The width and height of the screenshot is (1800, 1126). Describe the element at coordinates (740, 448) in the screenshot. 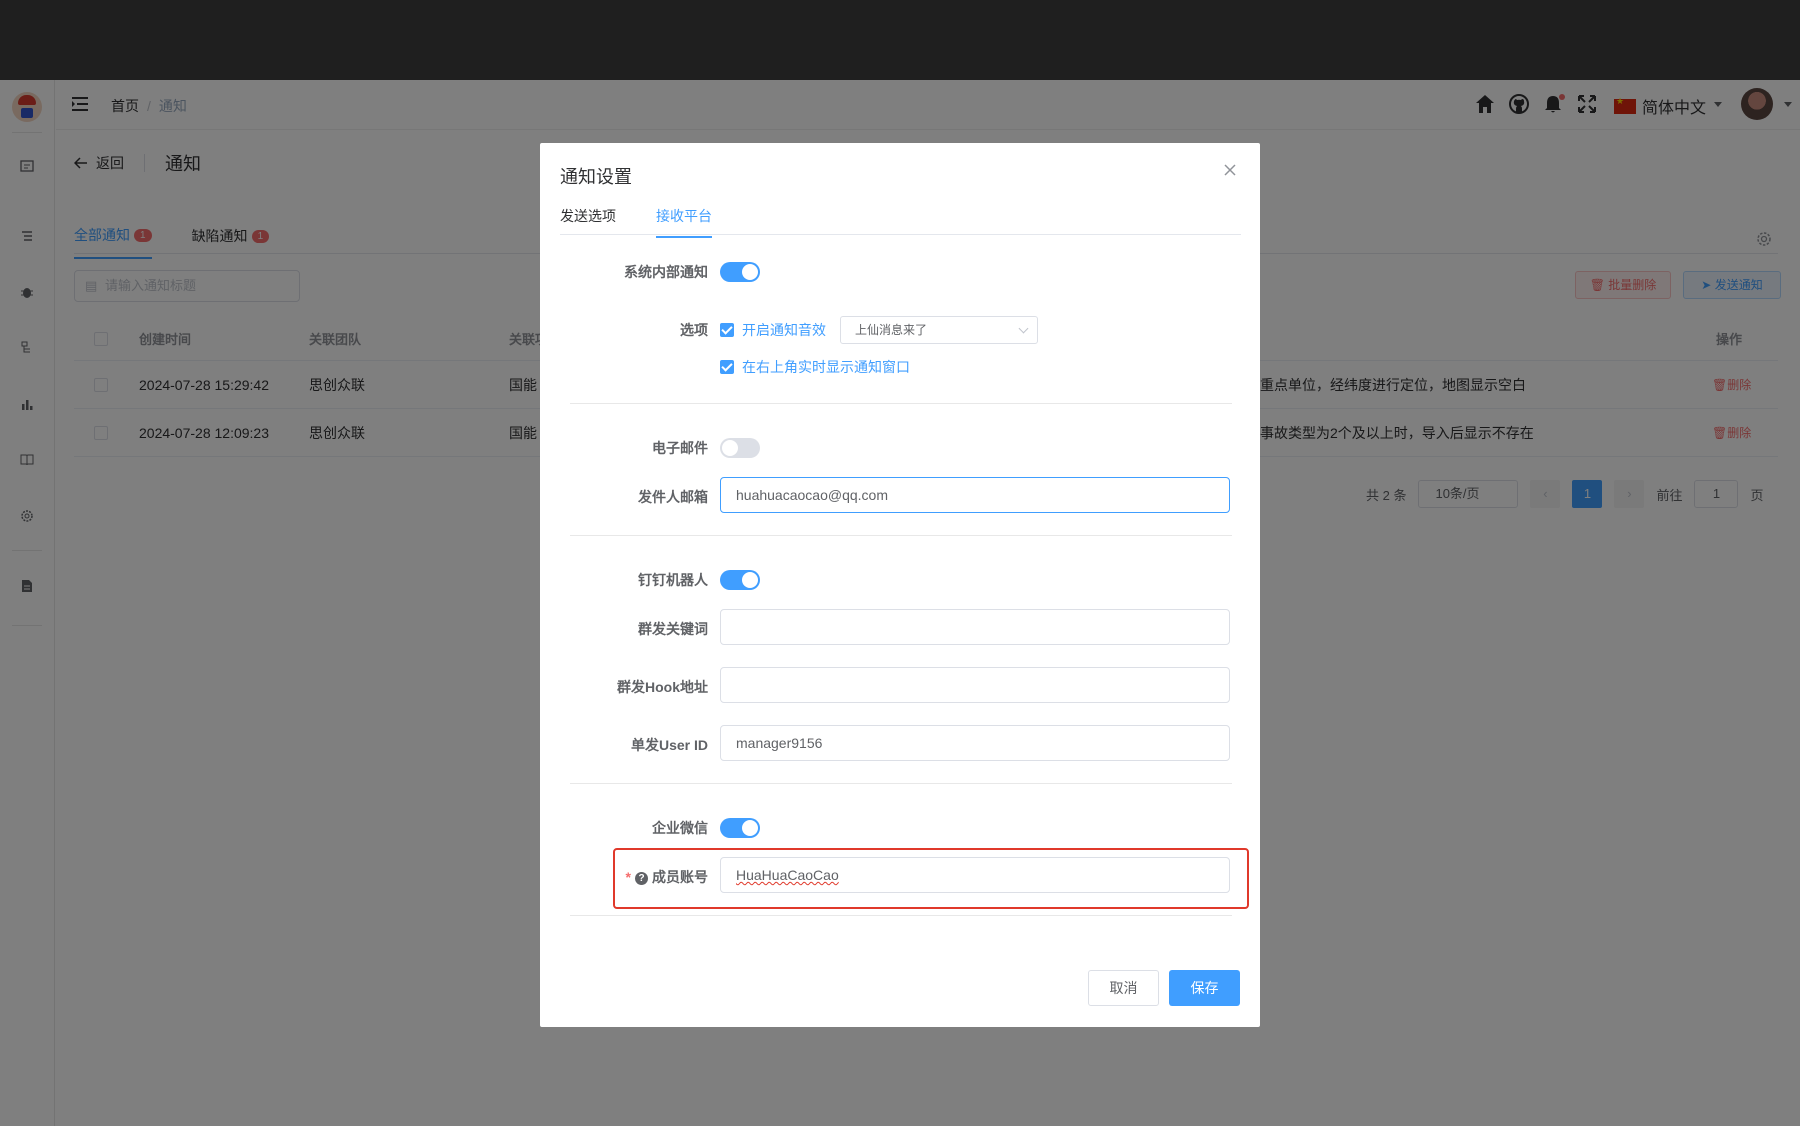

I see `email-toggle` at that location.